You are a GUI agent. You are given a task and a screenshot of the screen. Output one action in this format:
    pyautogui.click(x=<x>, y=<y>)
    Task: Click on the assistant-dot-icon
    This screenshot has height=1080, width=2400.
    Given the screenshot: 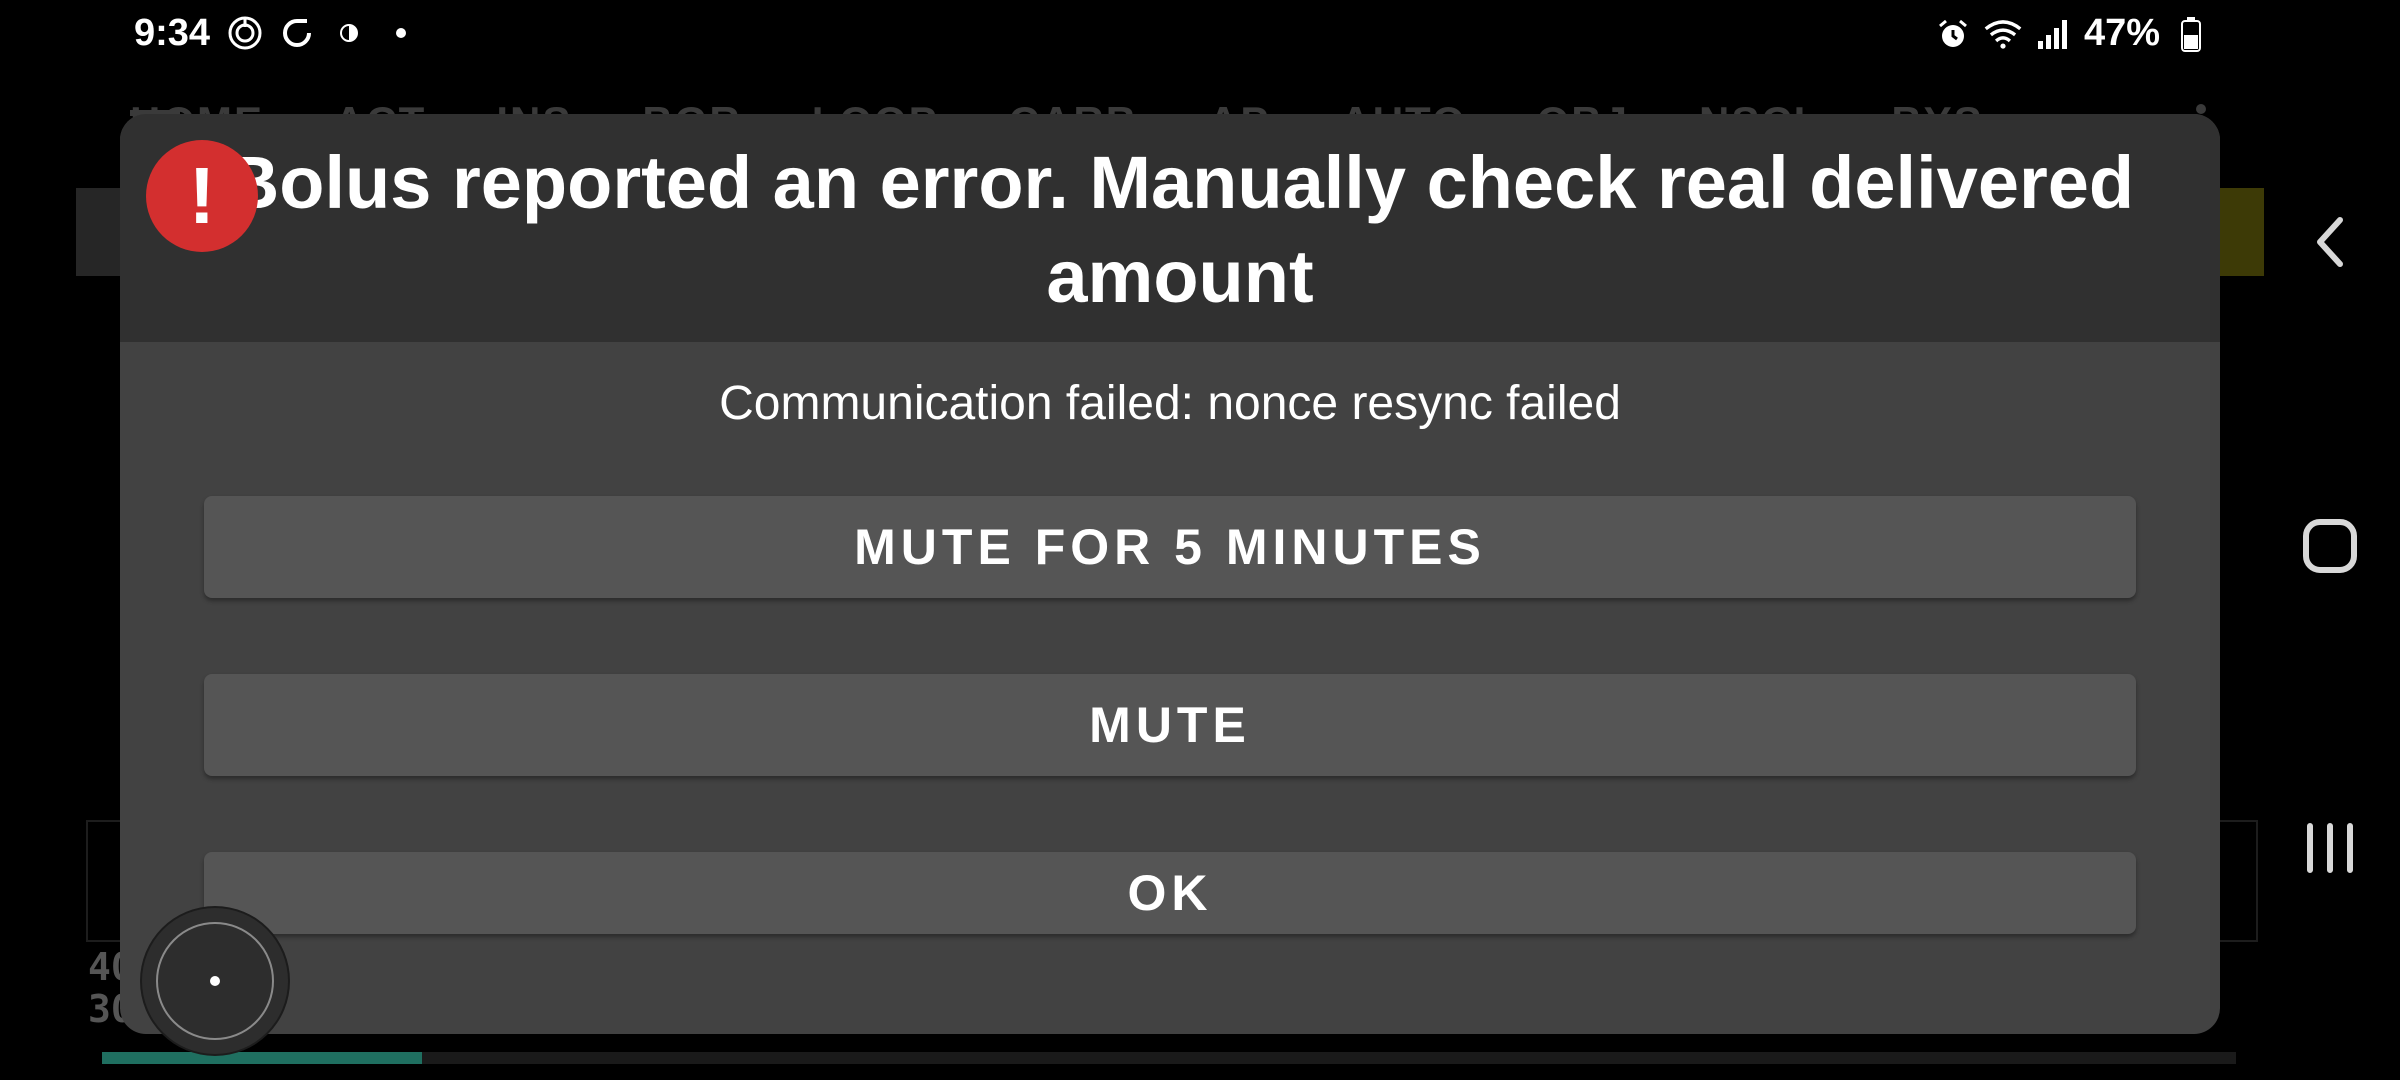 What is the action you would take?
    pyautogui.click(x=215, y=981)
    